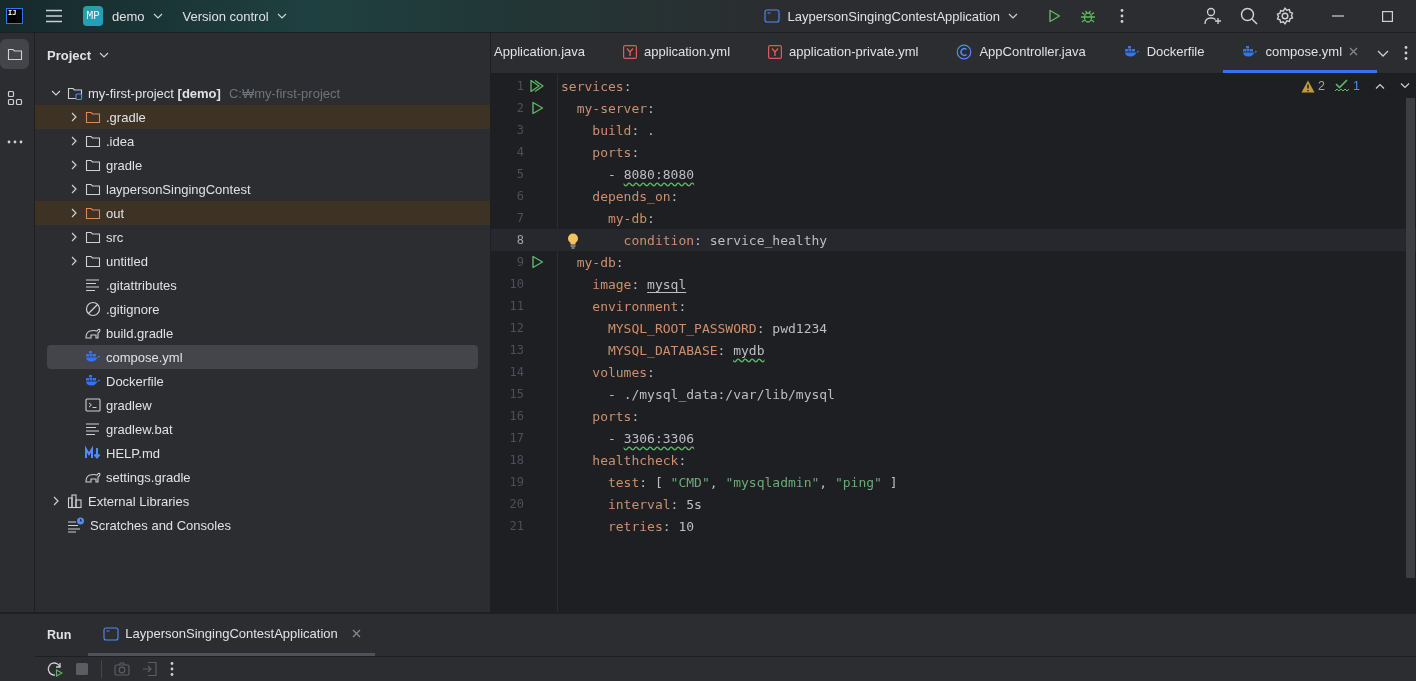 Image resolution: width=1416 pixels, height=681 pixels. What do you see at coordinates (693, 240) in the screenshot?
I see `code-line: condition: service_healthy` at bounding box center [693, 240].